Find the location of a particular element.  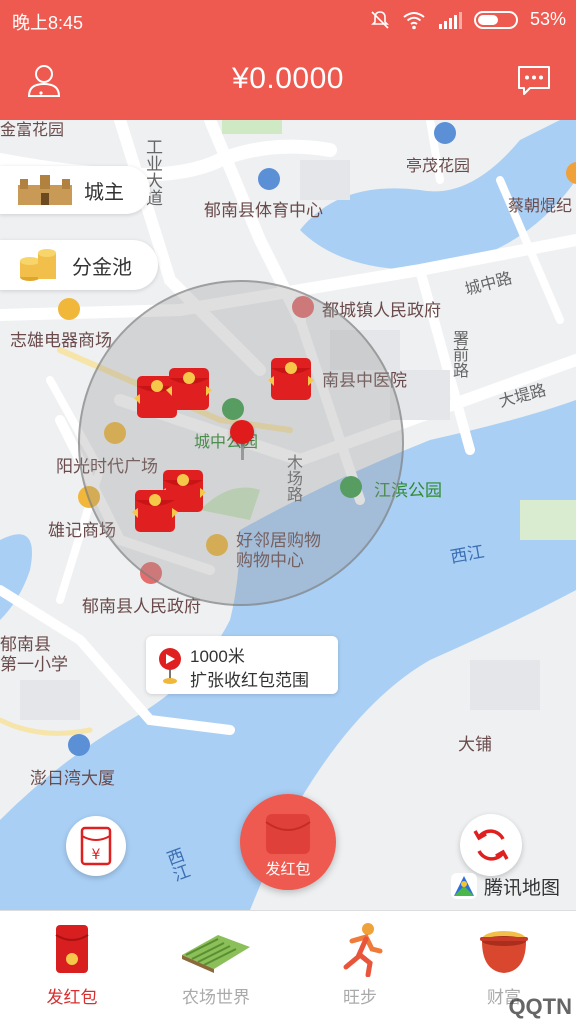

top-bar: 晚上8:45 53% ¥0.0000 is located at coordinates (288, 60).